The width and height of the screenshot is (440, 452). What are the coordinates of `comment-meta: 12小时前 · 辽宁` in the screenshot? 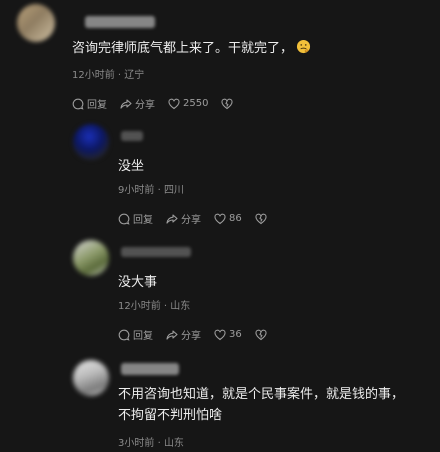 It's located at (108, 73).